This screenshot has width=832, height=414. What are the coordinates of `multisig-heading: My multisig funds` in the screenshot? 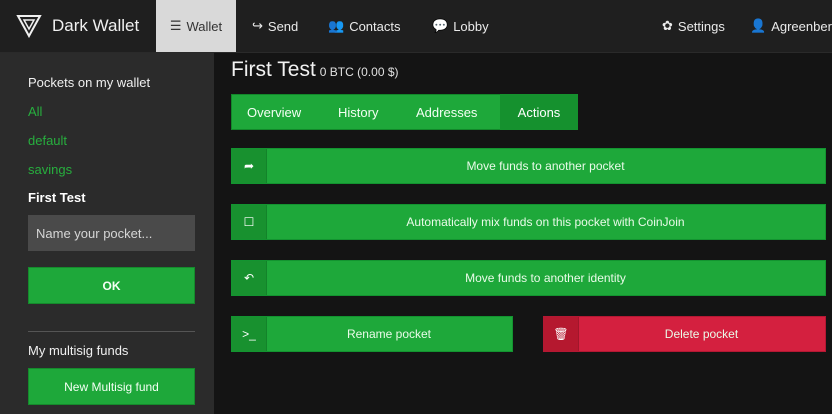 It's located at (78, 350).